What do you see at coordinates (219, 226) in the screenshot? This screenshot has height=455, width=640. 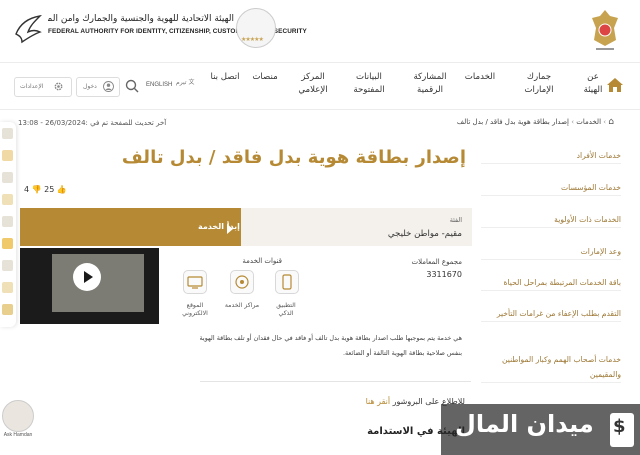 I see `start-service-button: إبدأ الخدمة` at bounding box center [219, 226].